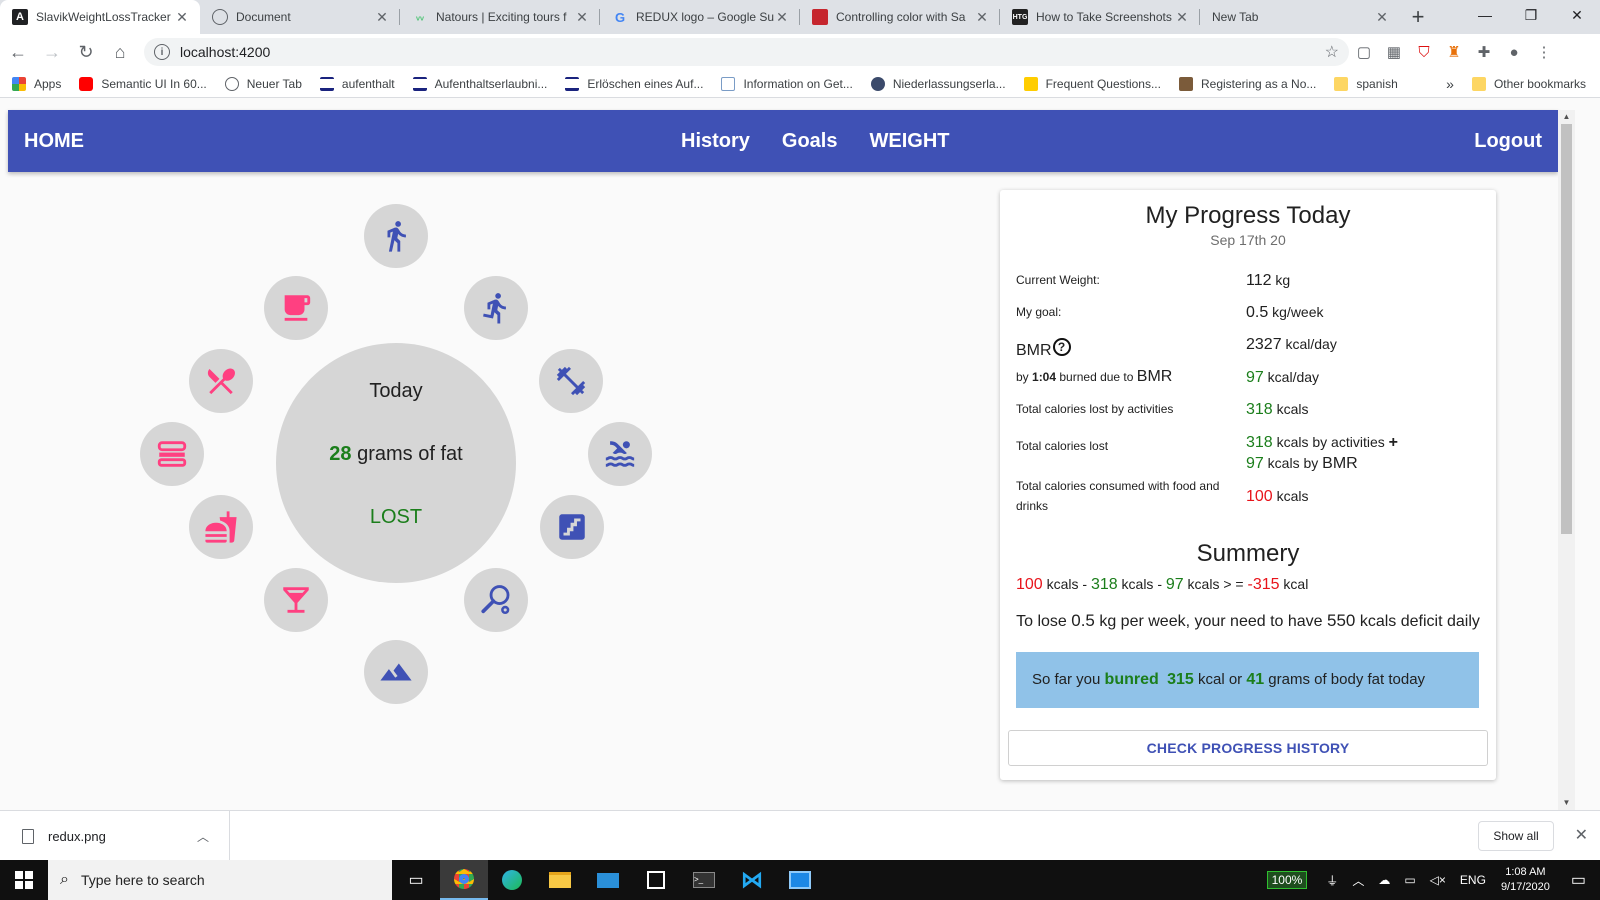 Image resolution: width=1600 pixels, height=900 pixels. What do you see at coordinates (1300, 17) in the screenshot?
I see `browser-tab: New Tab ✕` at bounding box center [1300, 17].